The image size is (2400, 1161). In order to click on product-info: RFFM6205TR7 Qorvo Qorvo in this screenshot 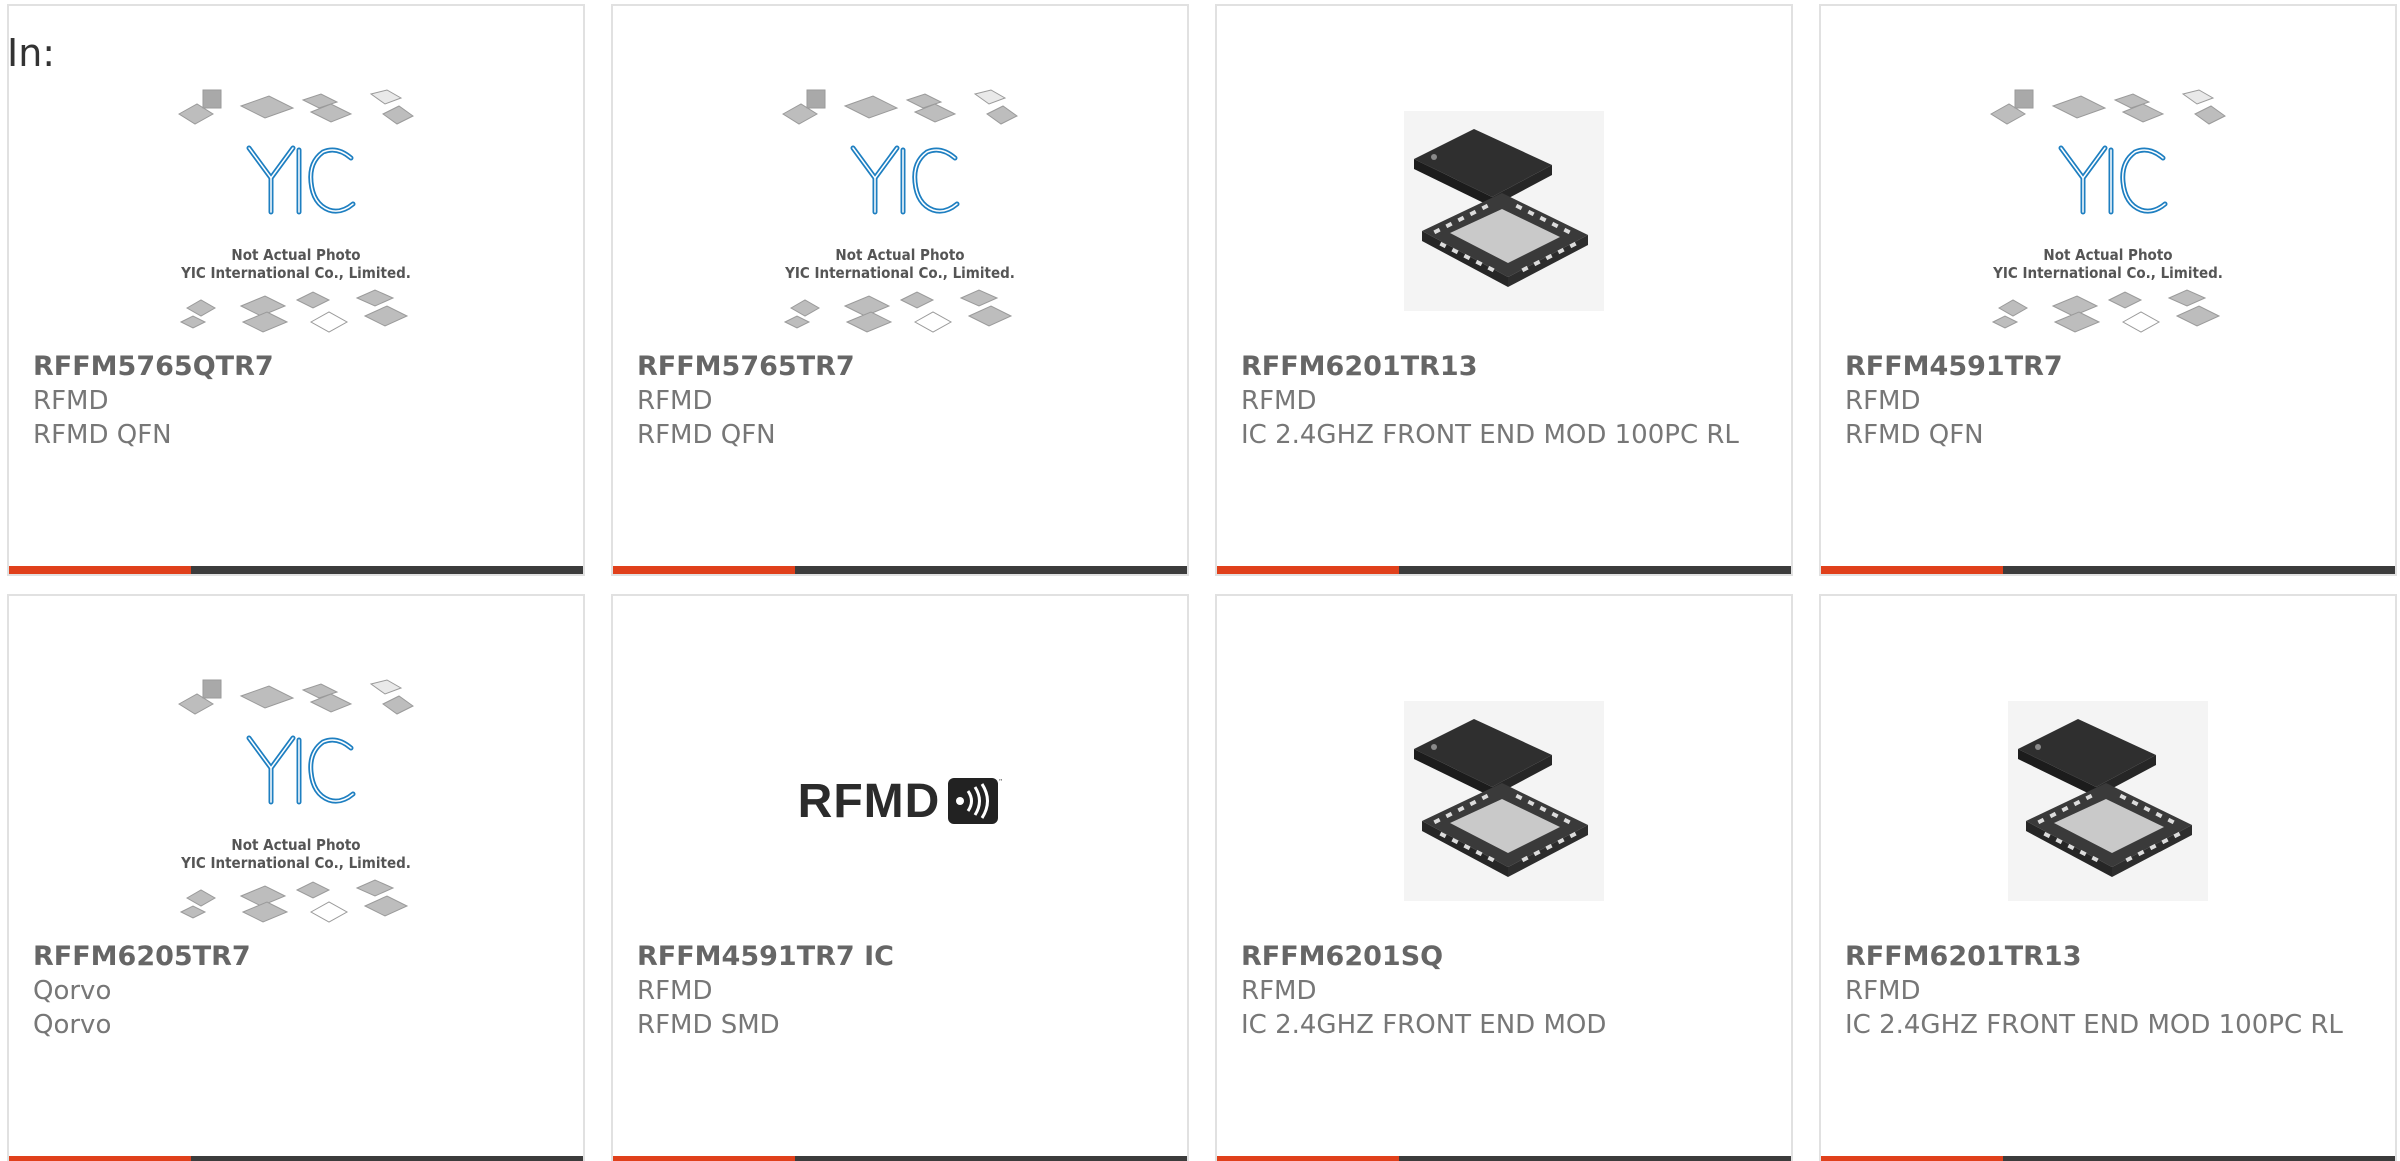, I will do `click(296, 991)`.